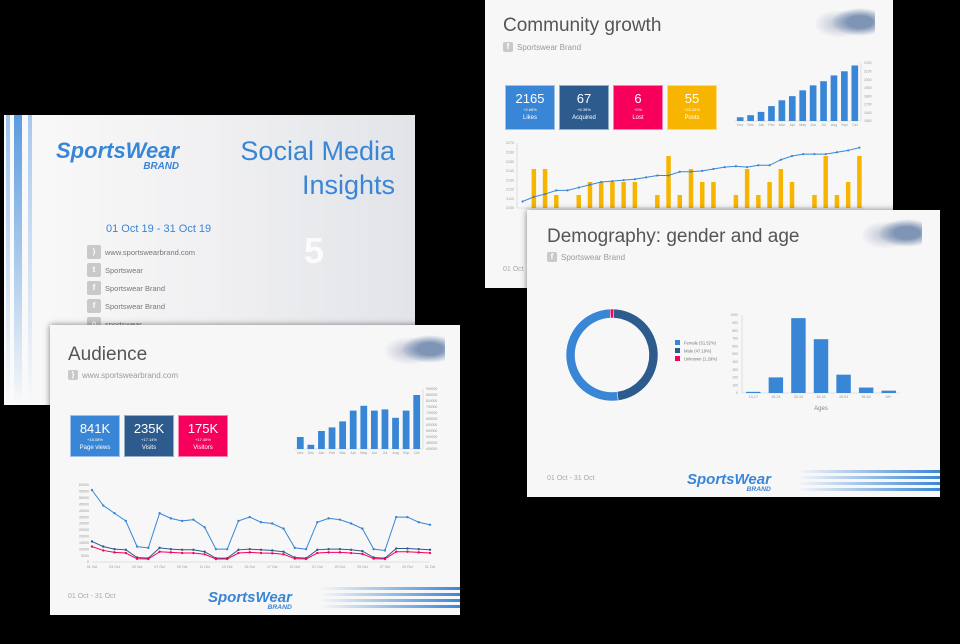 The width and height of the screenshot is (960, 644). Describe the element at coordinates (889, 397) in the screenshot. I see `x-tick-label: 65+` at that location.